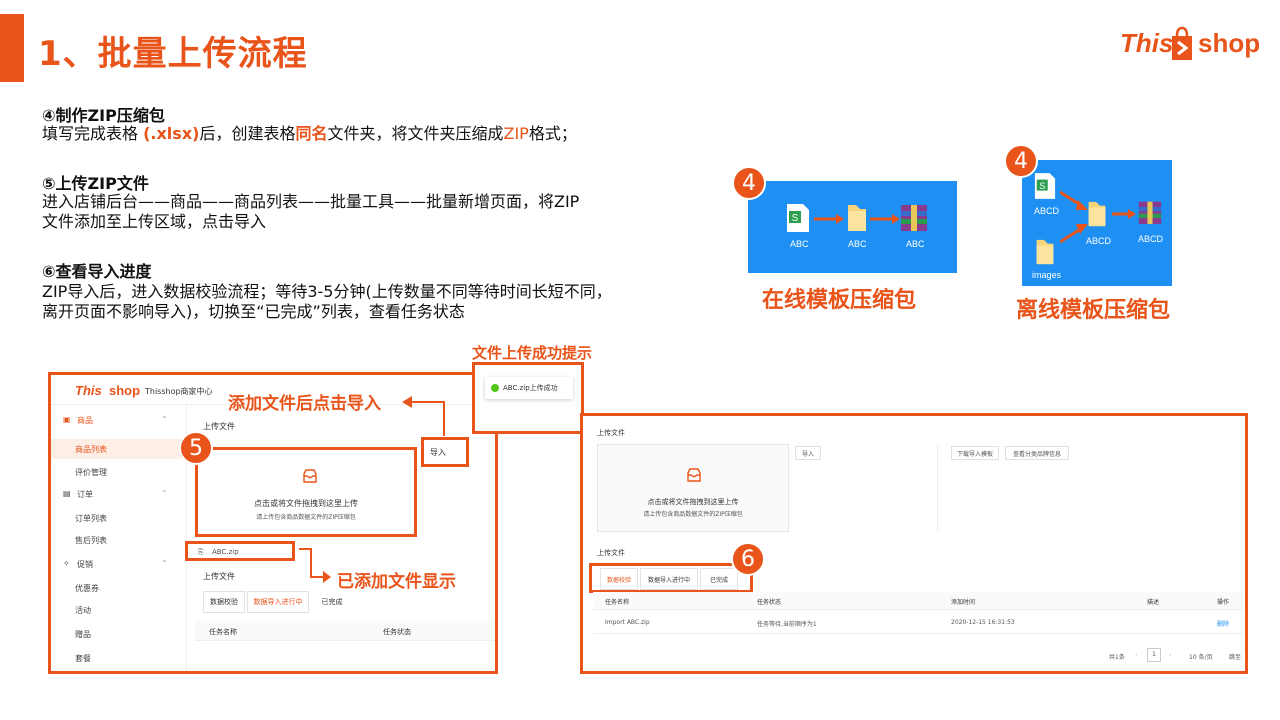 The image size is (1280, 720). I want to click on tag-icon: ✧, so click(66, 563).